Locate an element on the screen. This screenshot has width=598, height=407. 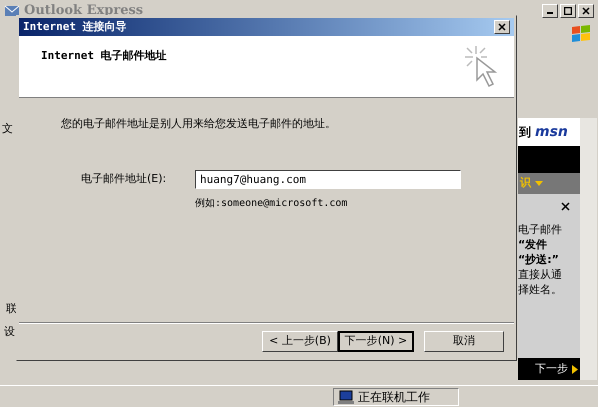
msn-text: 到 is located at coordinates (525, 132).